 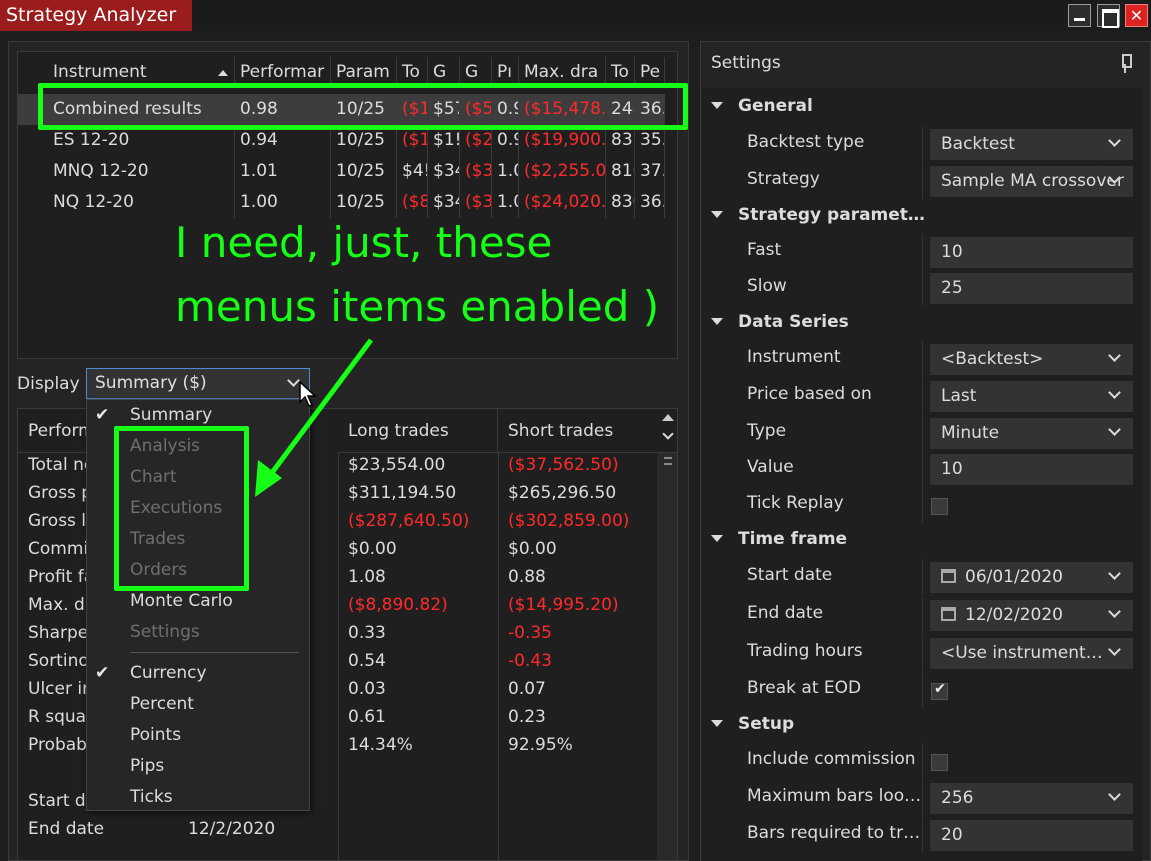 What do you see at coordinates (959, 396) in the screenshot?
I see `price-based-on-value: Last` at bounding box center [959, 396].